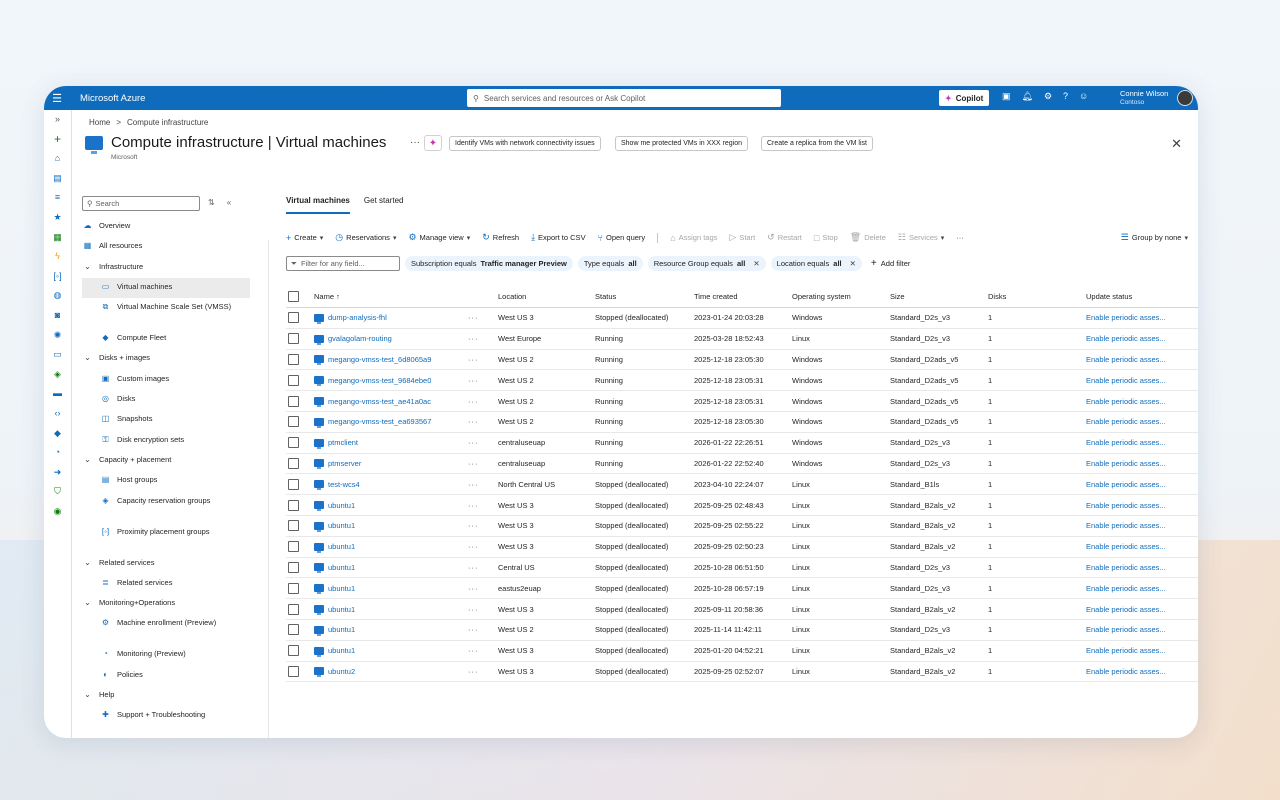 This screenshot has width=1280, height=800. What do you see at coordinates (99, 122) in the screenshot?
I see `breadcrumb-home: Home` at bounding box center [99, 122].